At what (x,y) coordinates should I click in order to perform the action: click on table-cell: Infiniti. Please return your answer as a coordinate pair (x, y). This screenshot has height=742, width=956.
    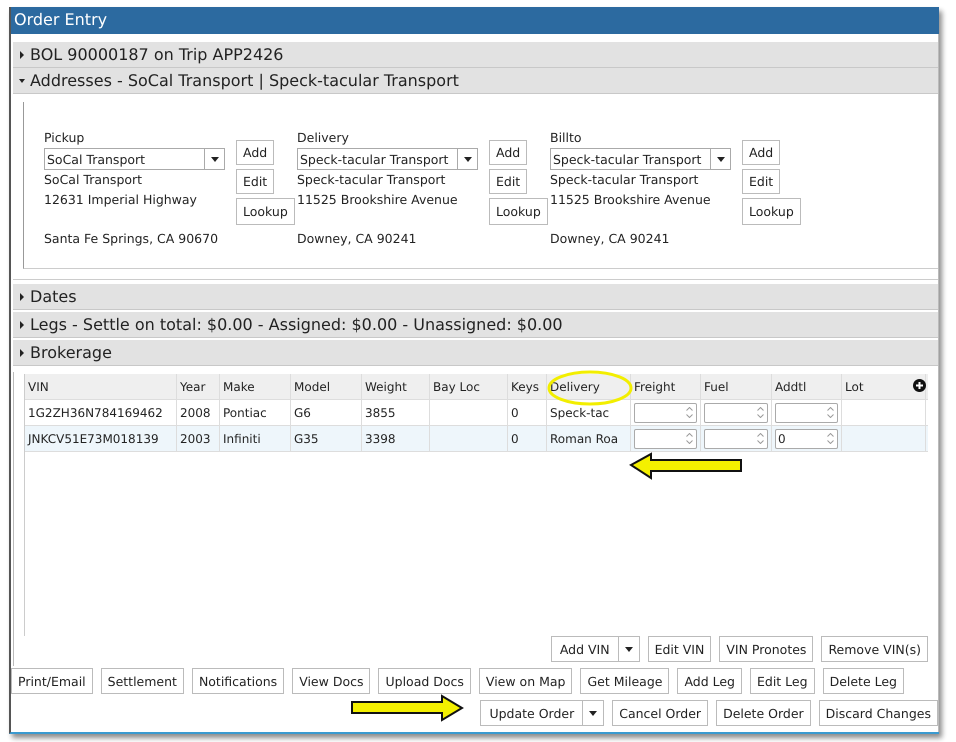
    Looking at the image, I should click on (255, 438).